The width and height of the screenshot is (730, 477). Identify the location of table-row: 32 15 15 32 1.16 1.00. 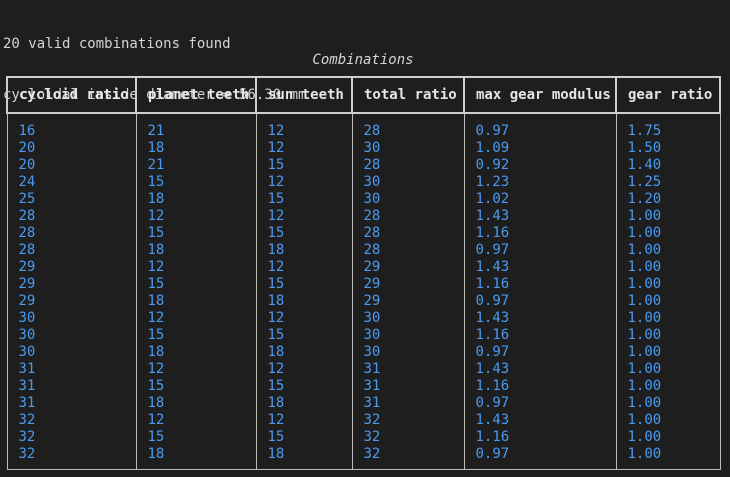
(363, 437).